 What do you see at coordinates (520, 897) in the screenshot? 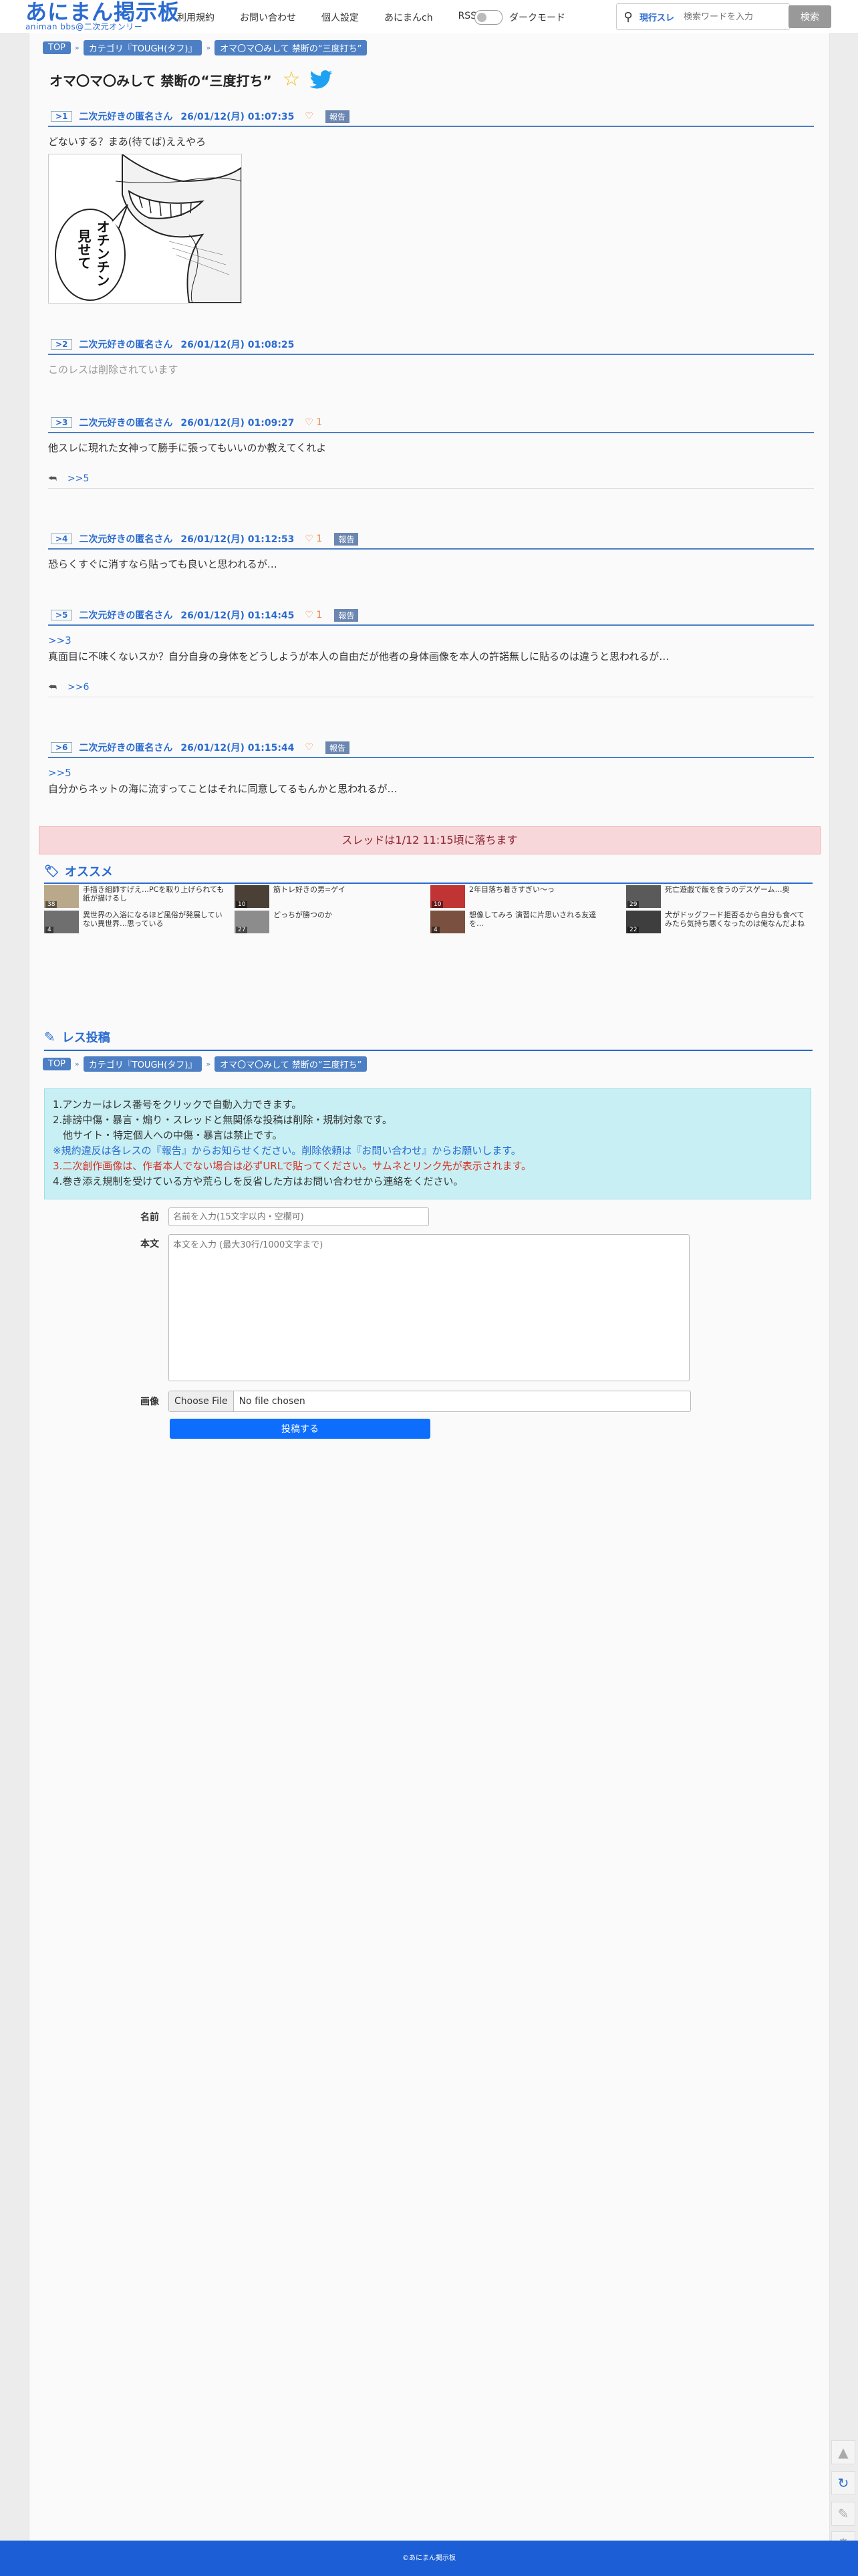
I see `recommend-item: 10 2年目落ち着きすぎい〜っ` at bounding box center [520, 897].